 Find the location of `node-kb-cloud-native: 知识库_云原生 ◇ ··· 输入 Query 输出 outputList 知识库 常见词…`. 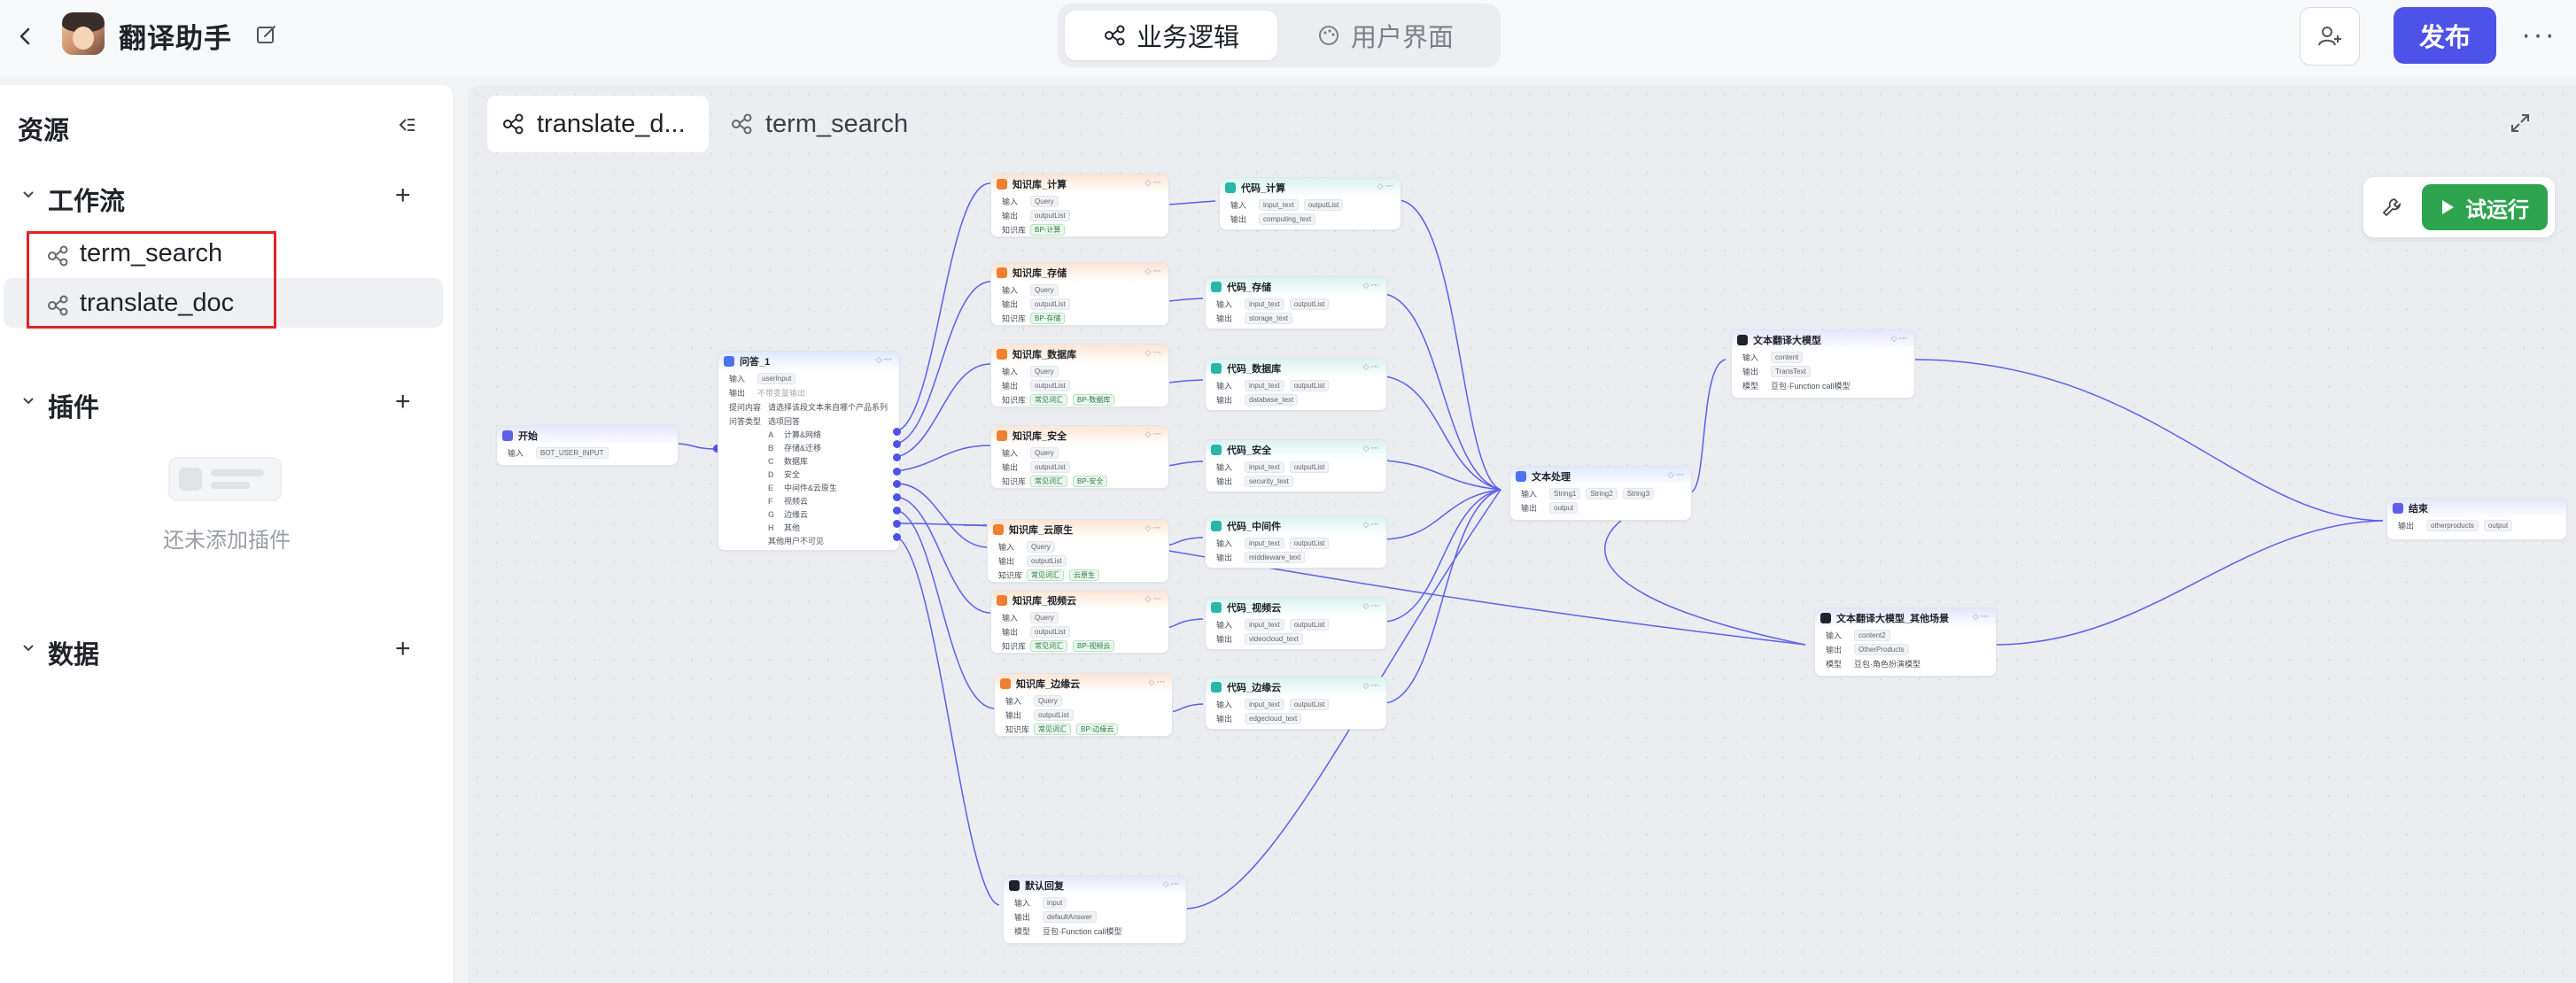

node-kb-cloud-native: 知识库_云原生 ◇ ··· 输入 Query 输出 outputList 知识库 常见词… is located at coordinates (1078, 551).